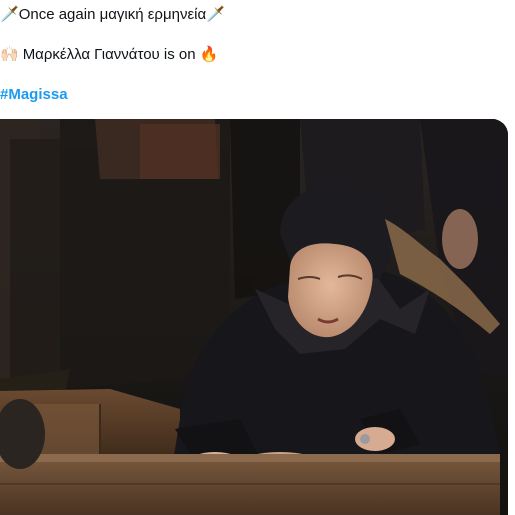 The height and width of the screenshot is (515, 515). I want to click on tweet-hashtag-line: #Magissa, so click(34, 95).